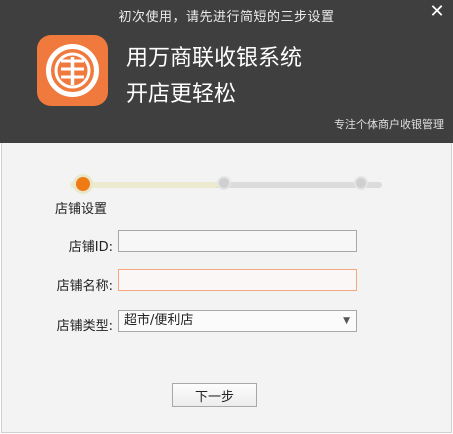 The height and width of the screenshot is (434, 453). Describe the element at coordinates (159, 320) in the screenshot. I see `store-type-value: 超市/便利店` at that location.